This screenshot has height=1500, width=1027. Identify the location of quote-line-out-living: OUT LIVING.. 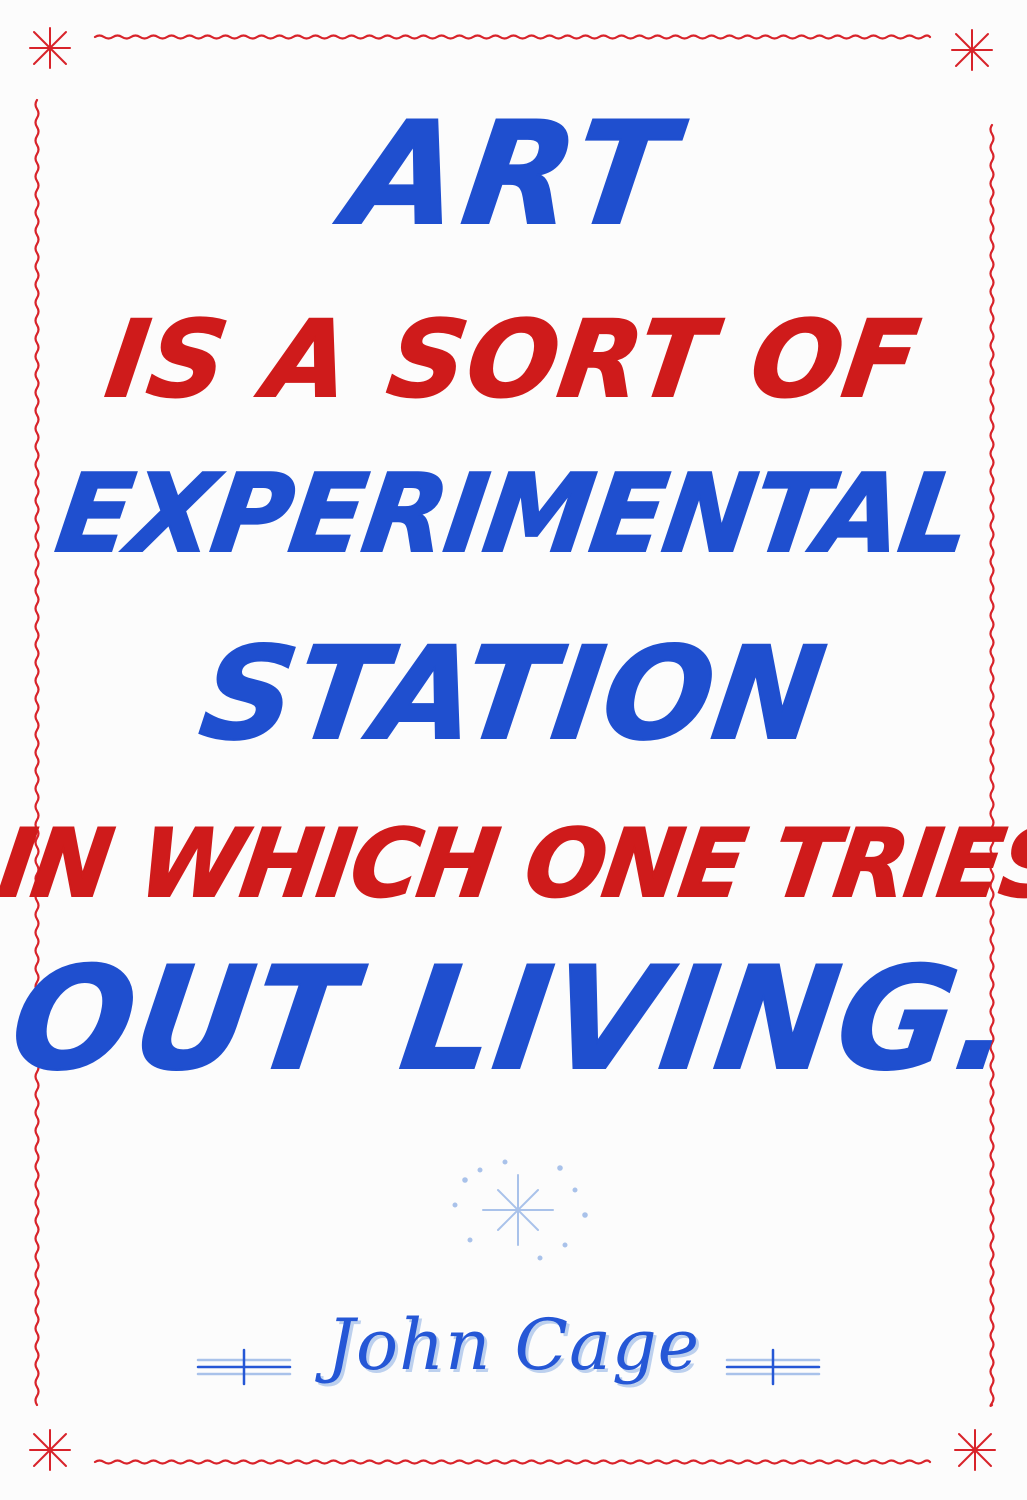
(513, 1019).